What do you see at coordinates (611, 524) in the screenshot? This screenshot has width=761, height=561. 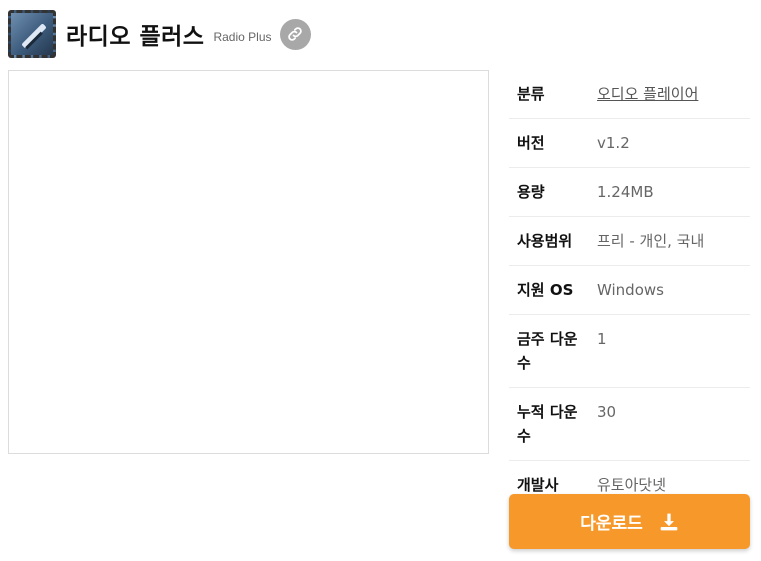 I see `download-label: 다운로드` at bounding box center [611, 524].